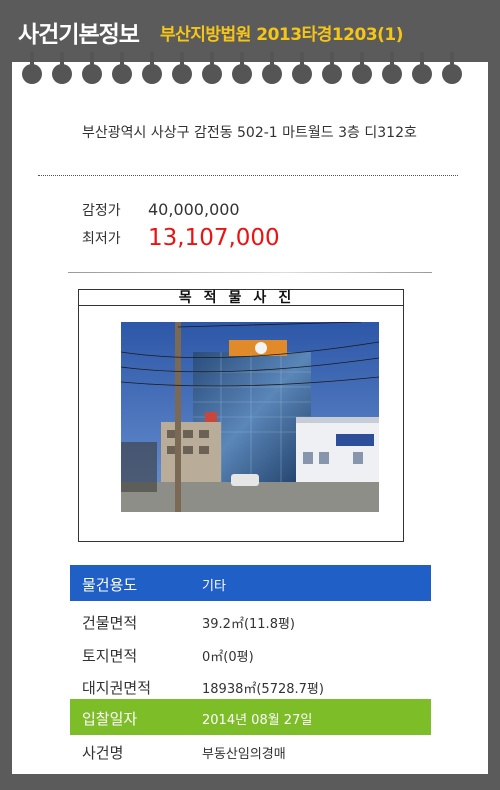 The width and height of the screenshot is (500, 790). I want to click on header-bar: 사건기본정보 부산지방법원 2013타경1203(1), so click(250, 31).